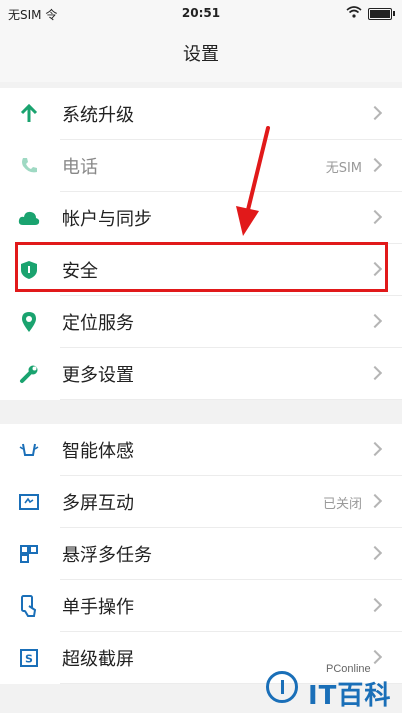 This screenshot has height=713, width=402. I want to click on settings-item-more-settings: 更多设置, so click(201, 374).